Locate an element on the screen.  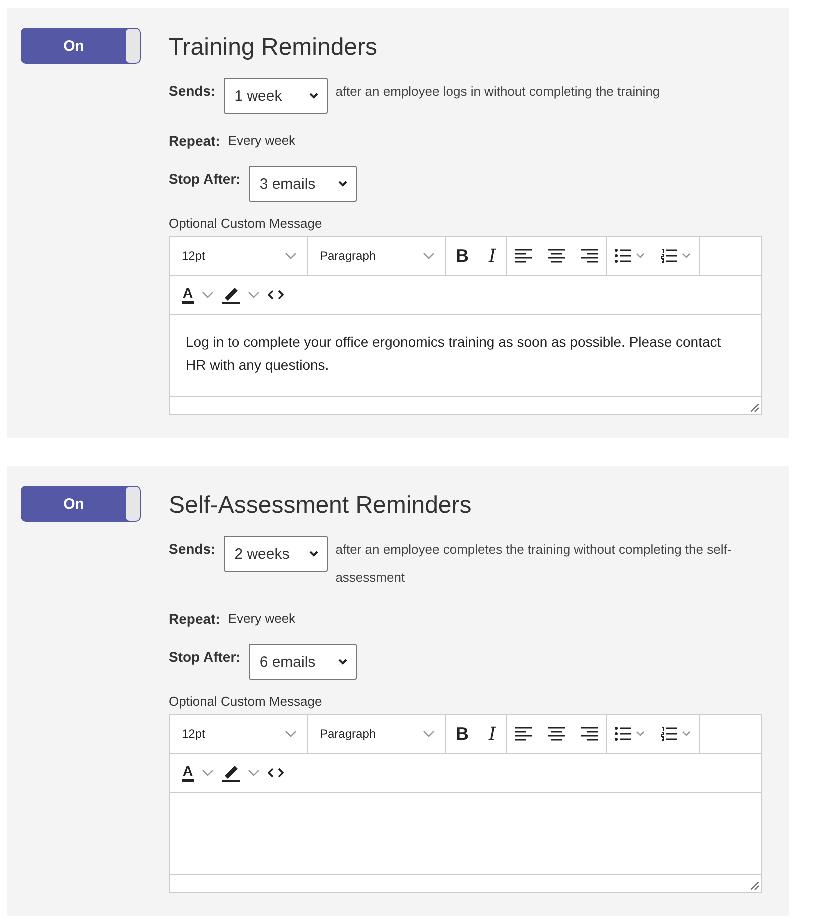
description-text: after an employee logs in without completing the training is located at coordinates (498, 92).